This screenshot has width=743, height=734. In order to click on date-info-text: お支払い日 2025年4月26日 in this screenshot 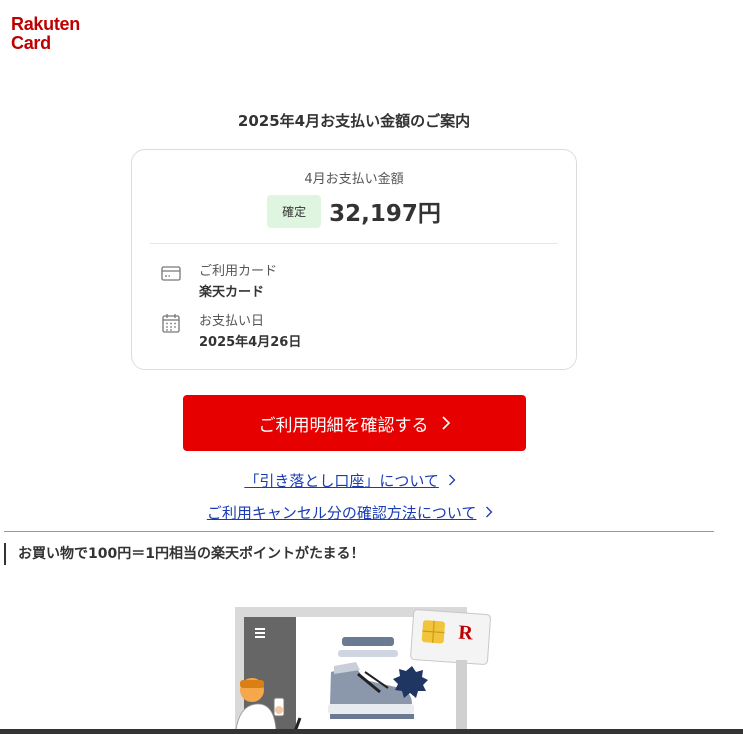, I will do `click(250, 333)`.